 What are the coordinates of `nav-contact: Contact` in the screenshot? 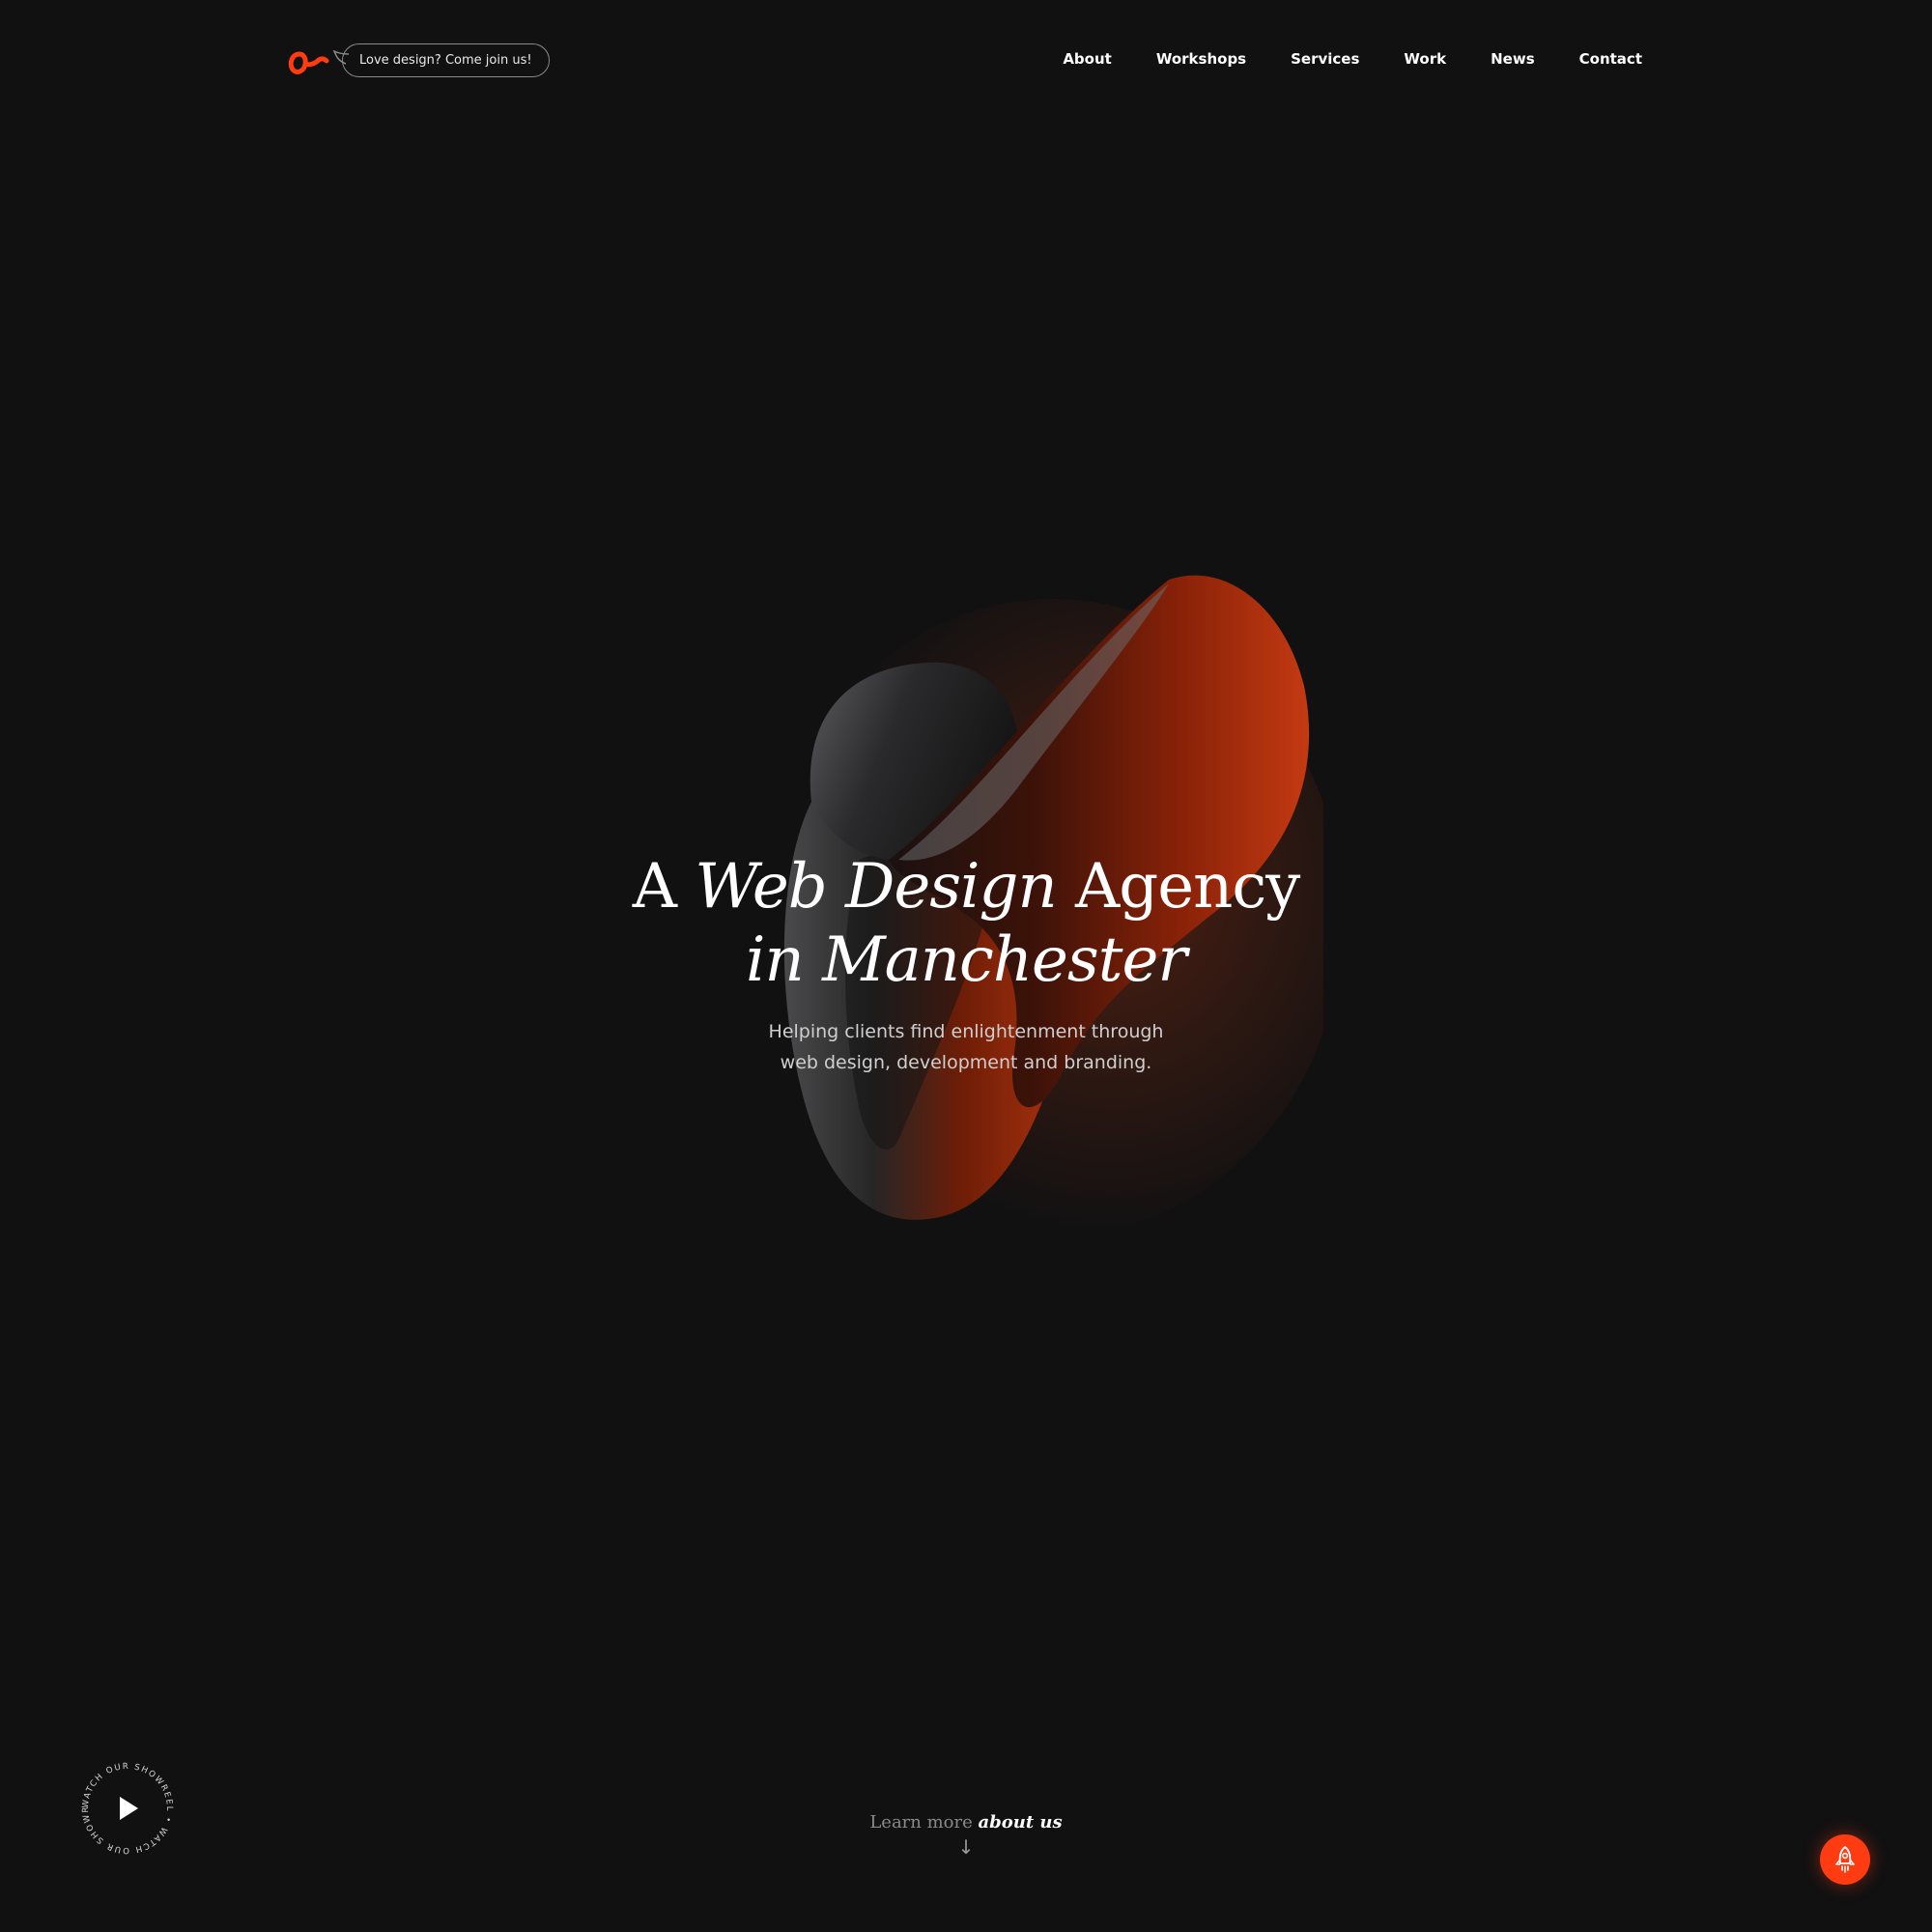 It's located at (1610, 59).